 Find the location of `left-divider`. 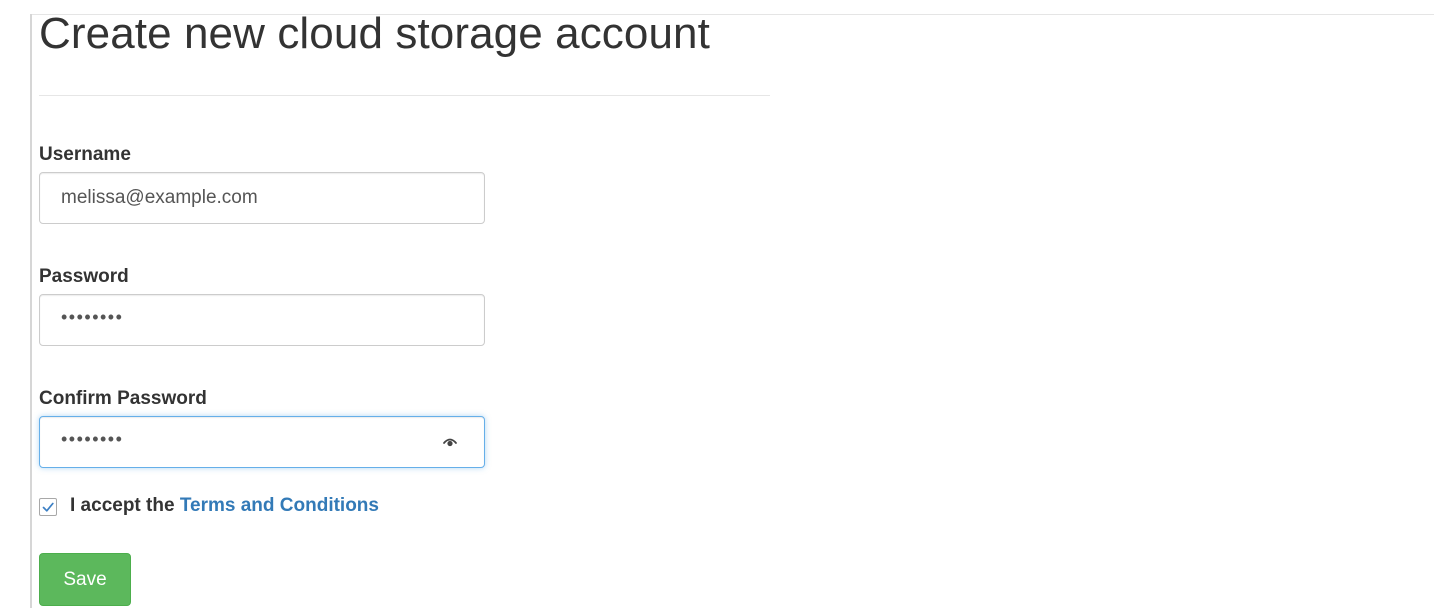

left-divider is located at coordinates (31, 311).